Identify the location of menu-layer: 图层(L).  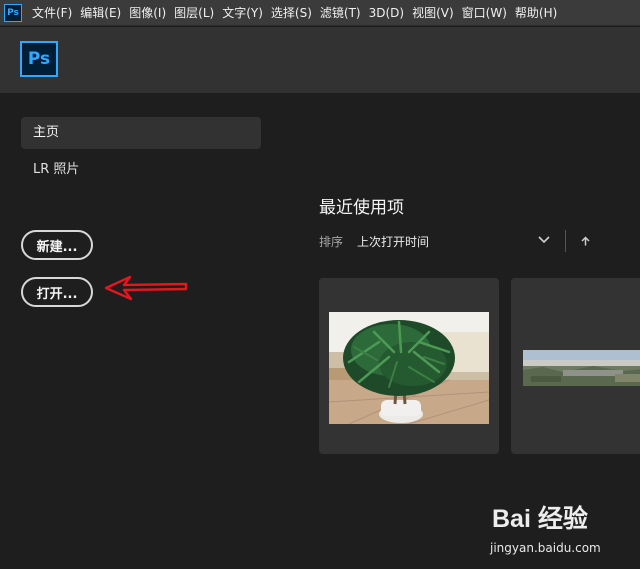
(194, 13).